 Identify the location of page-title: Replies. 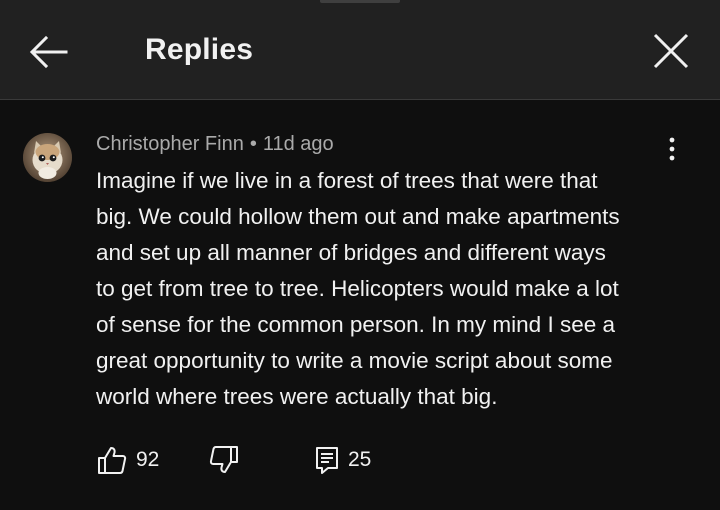
(199, 49).